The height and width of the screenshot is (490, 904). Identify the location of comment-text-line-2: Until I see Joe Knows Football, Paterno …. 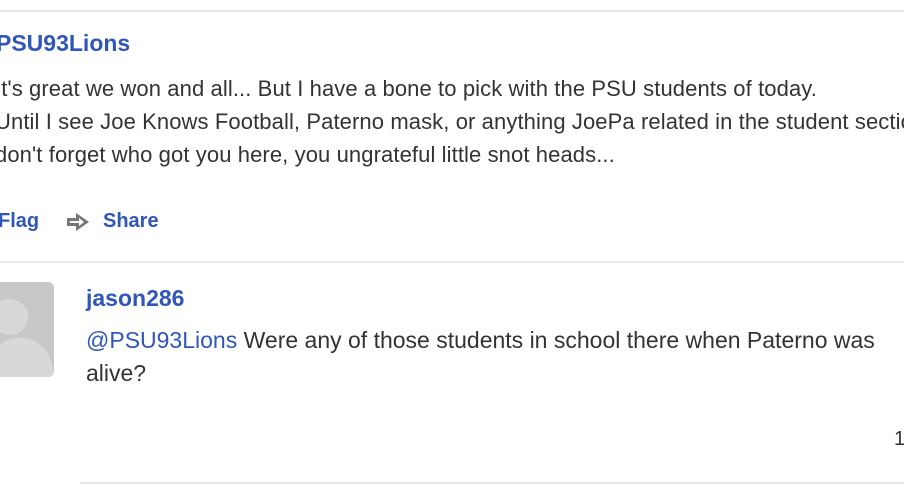
(452, 121).